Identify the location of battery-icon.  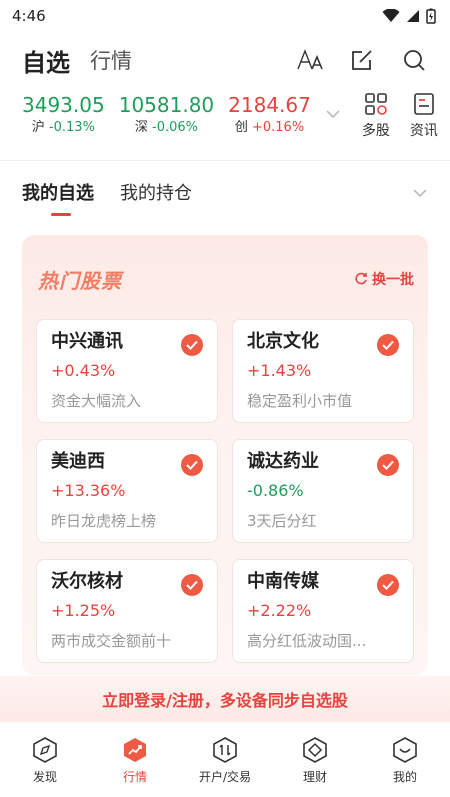
(431, 16).